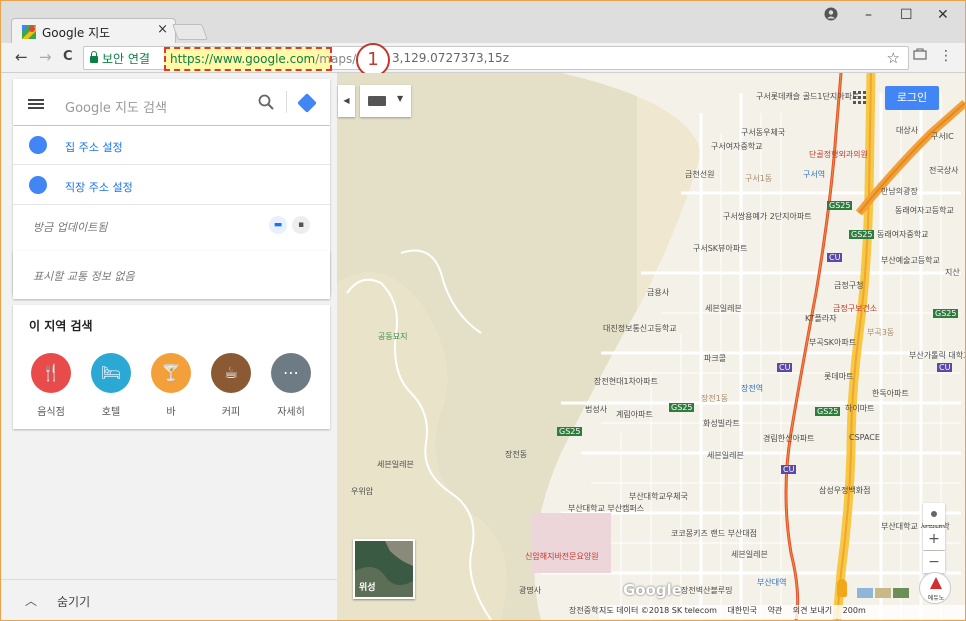 The height and width of the screenshot is (621, 966). What do you see at coordinates (68, 56) in the screenshot?
I see `reload-button: C` at bounding box center [68, 56].